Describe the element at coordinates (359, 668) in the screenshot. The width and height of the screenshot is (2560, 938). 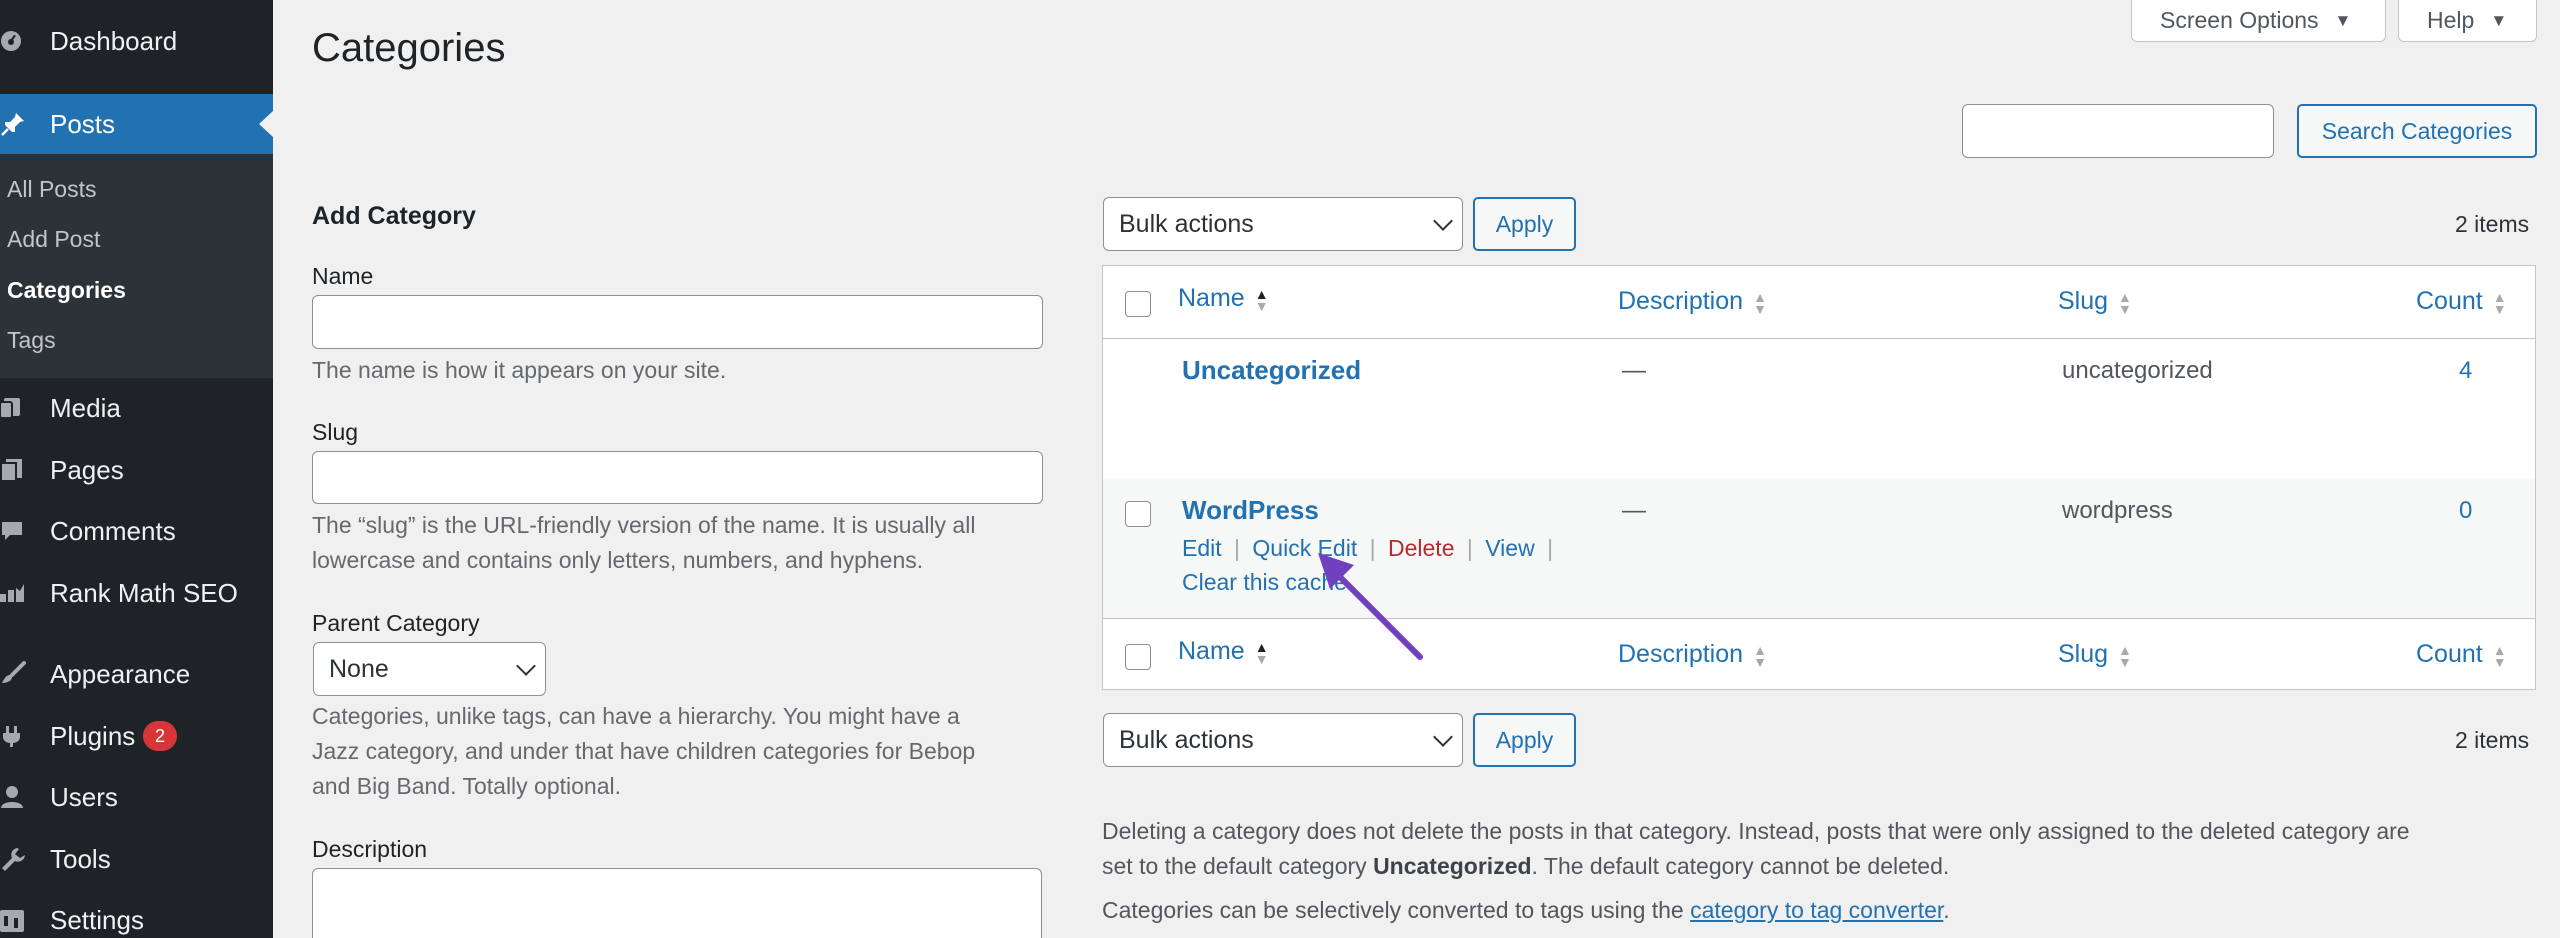
I see `parent-category-value: None` at that location.